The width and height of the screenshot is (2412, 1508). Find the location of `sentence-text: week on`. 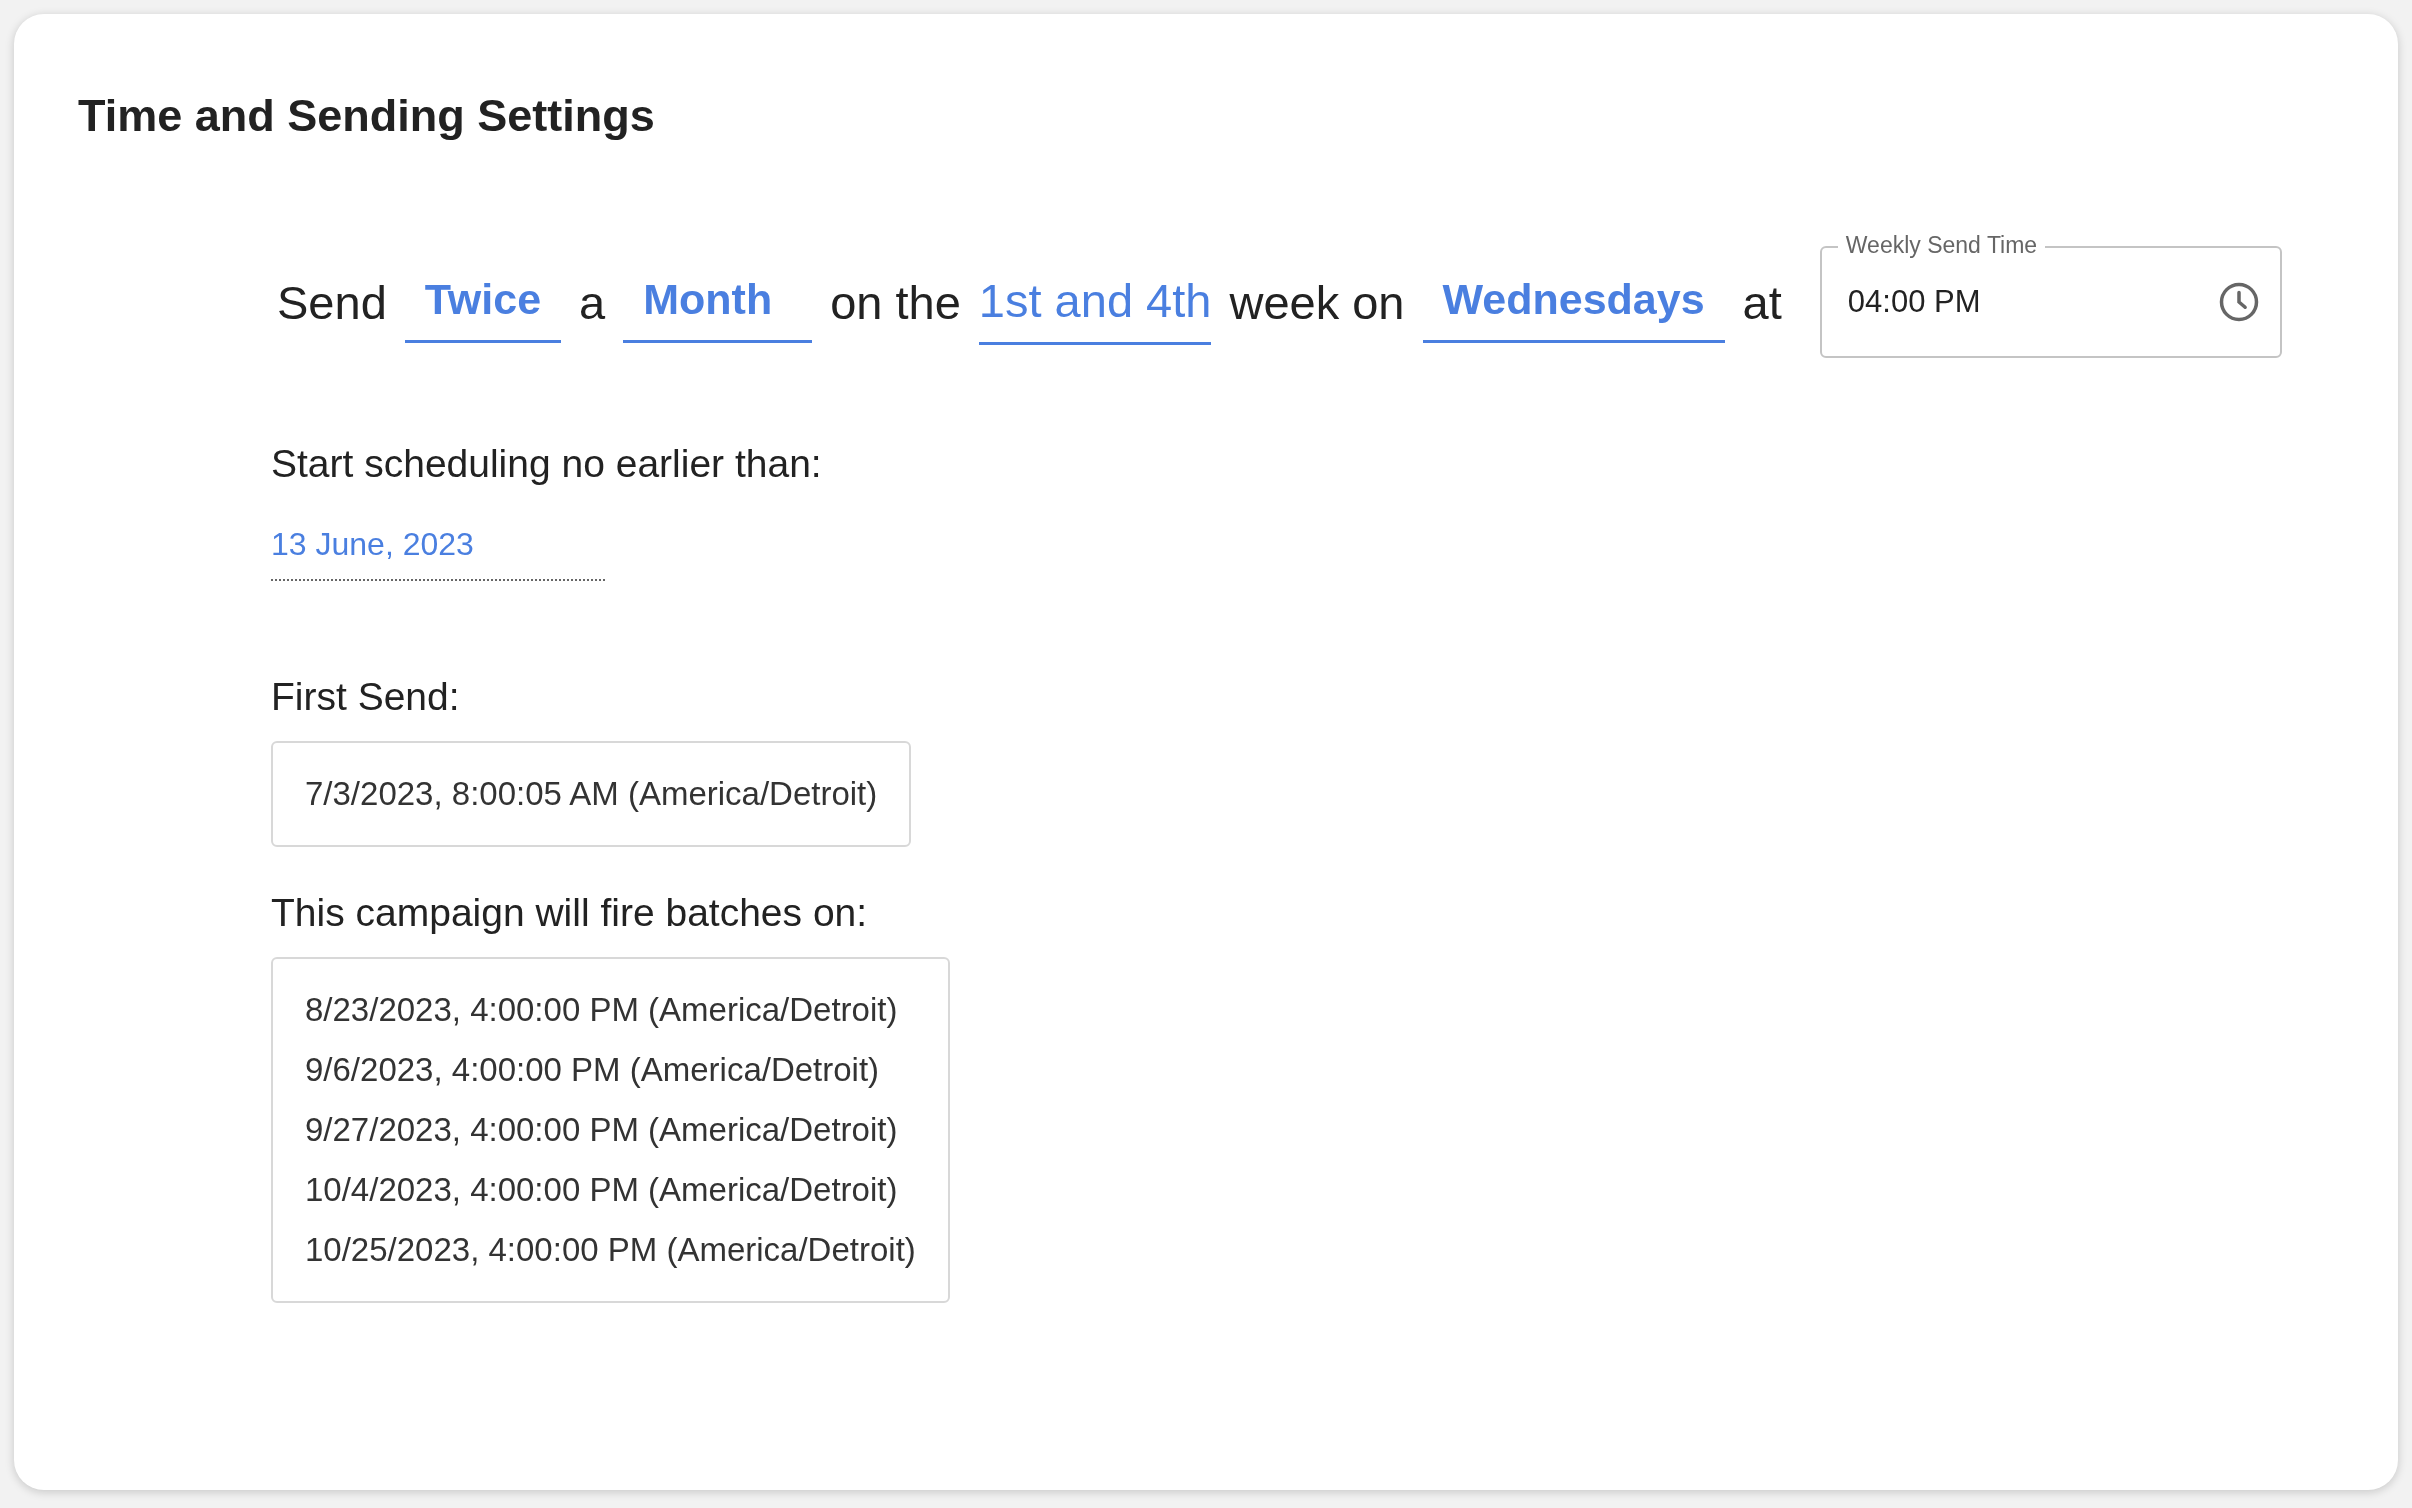

sentence-text: week on is located at coordinates (1317, 302).